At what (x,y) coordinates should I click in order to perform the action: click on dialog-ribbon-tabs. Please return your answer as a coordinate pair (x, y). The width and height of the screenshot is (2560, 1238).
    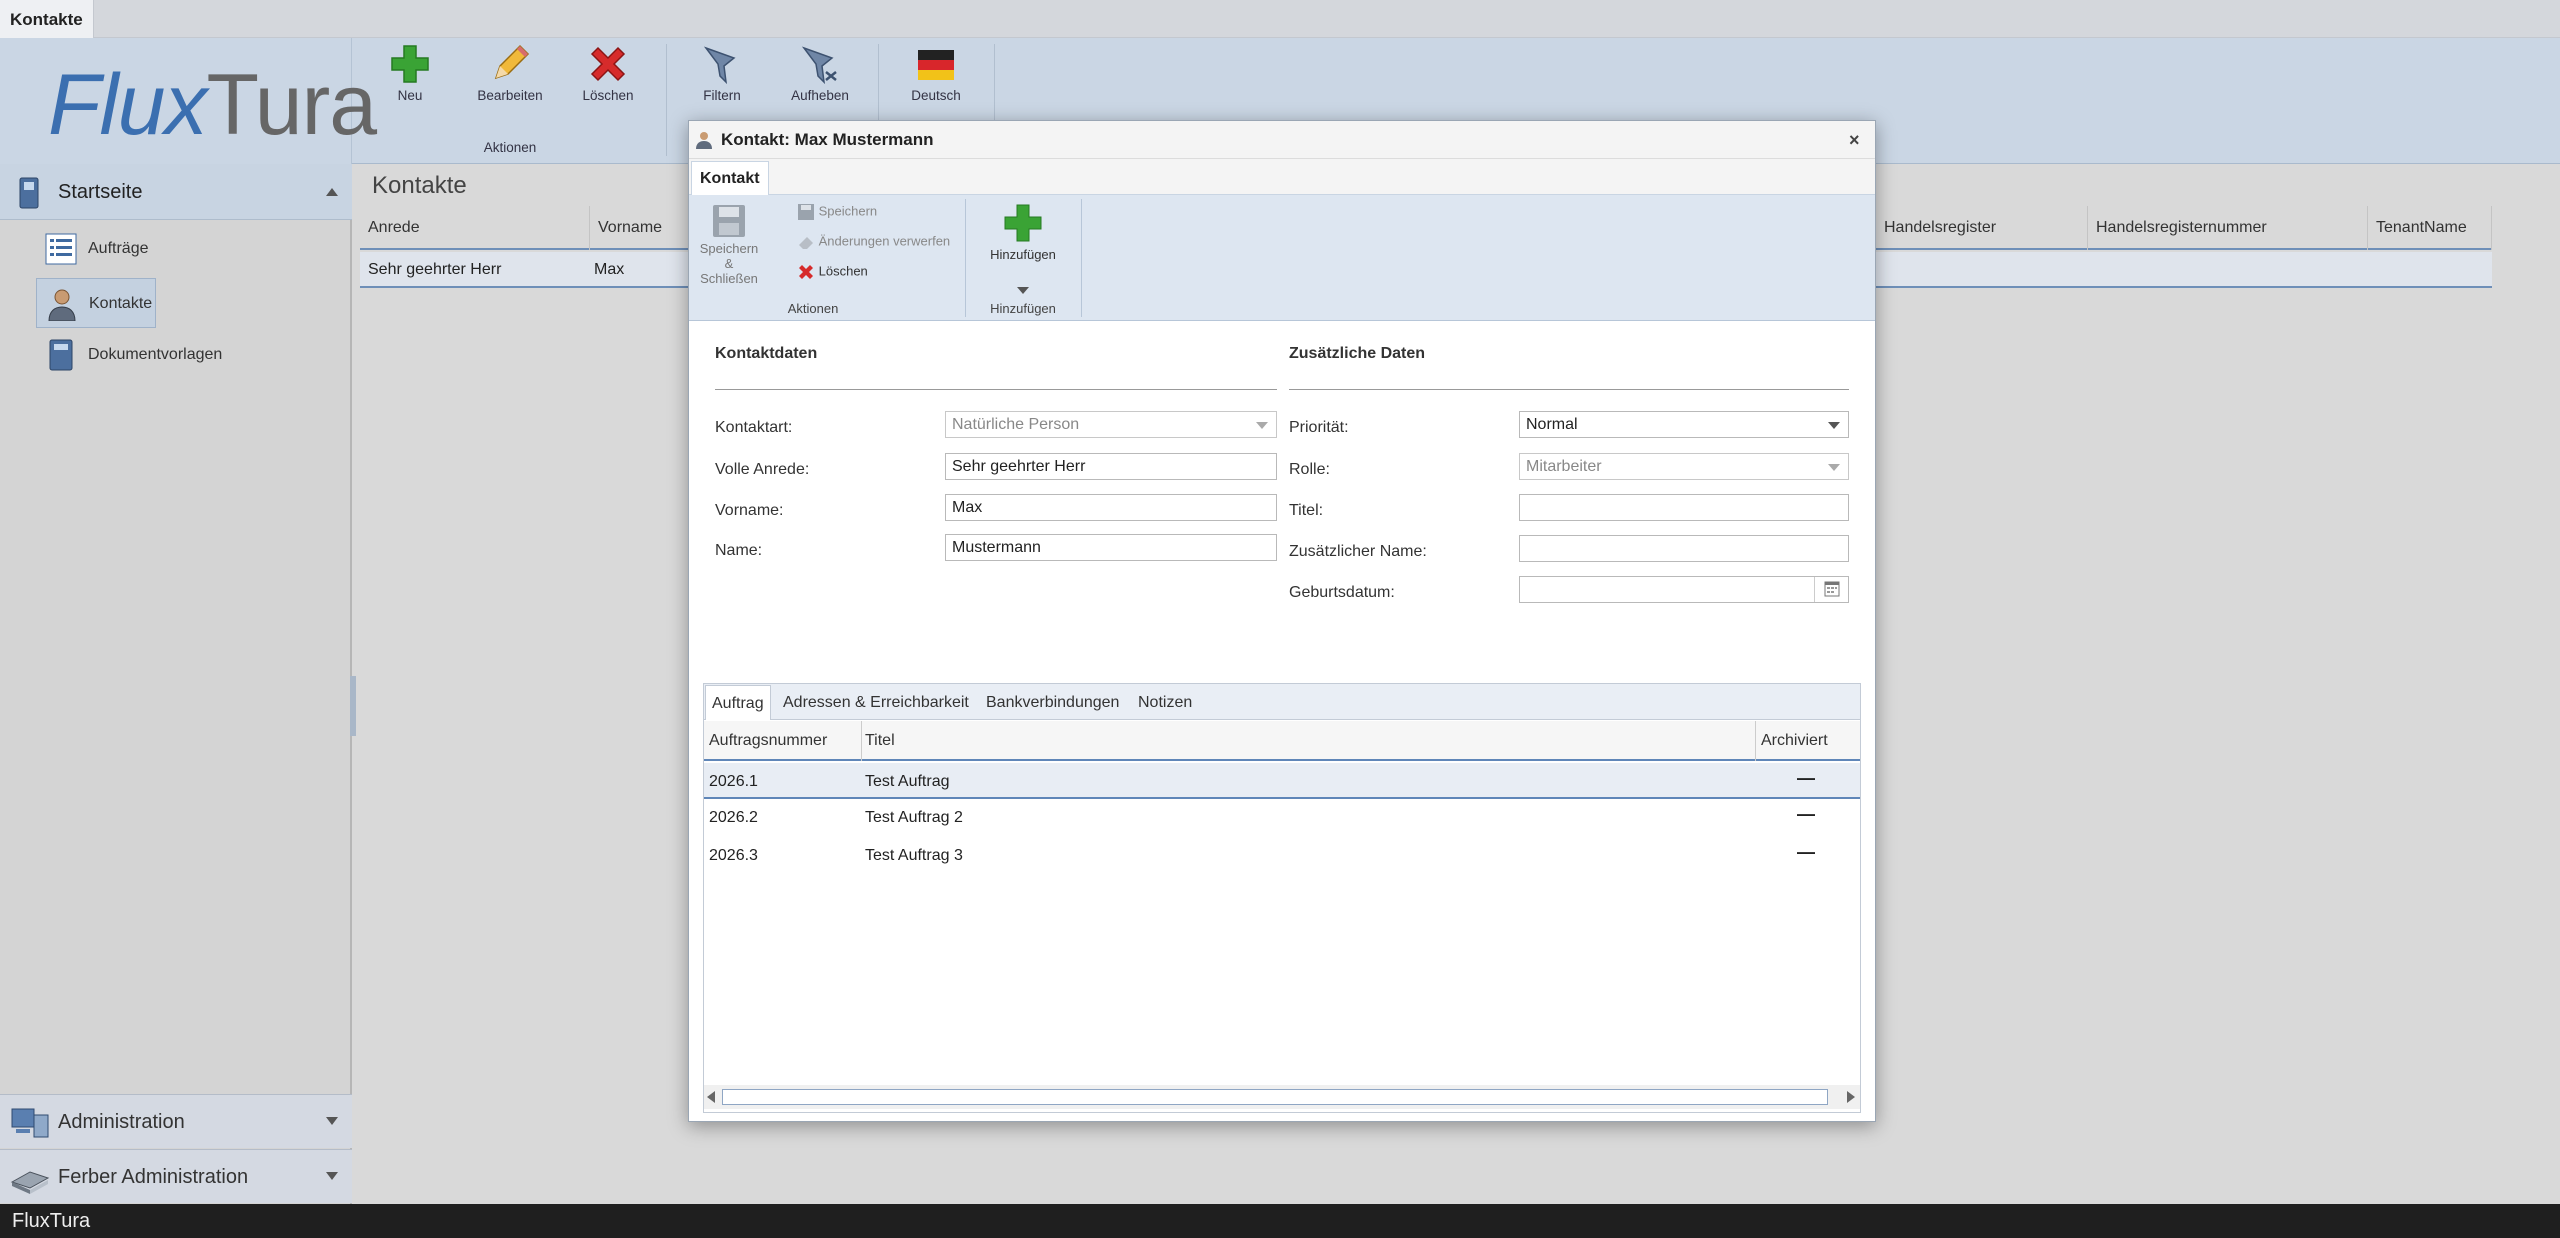
    Looking at the image, I should click on (1282, 177).